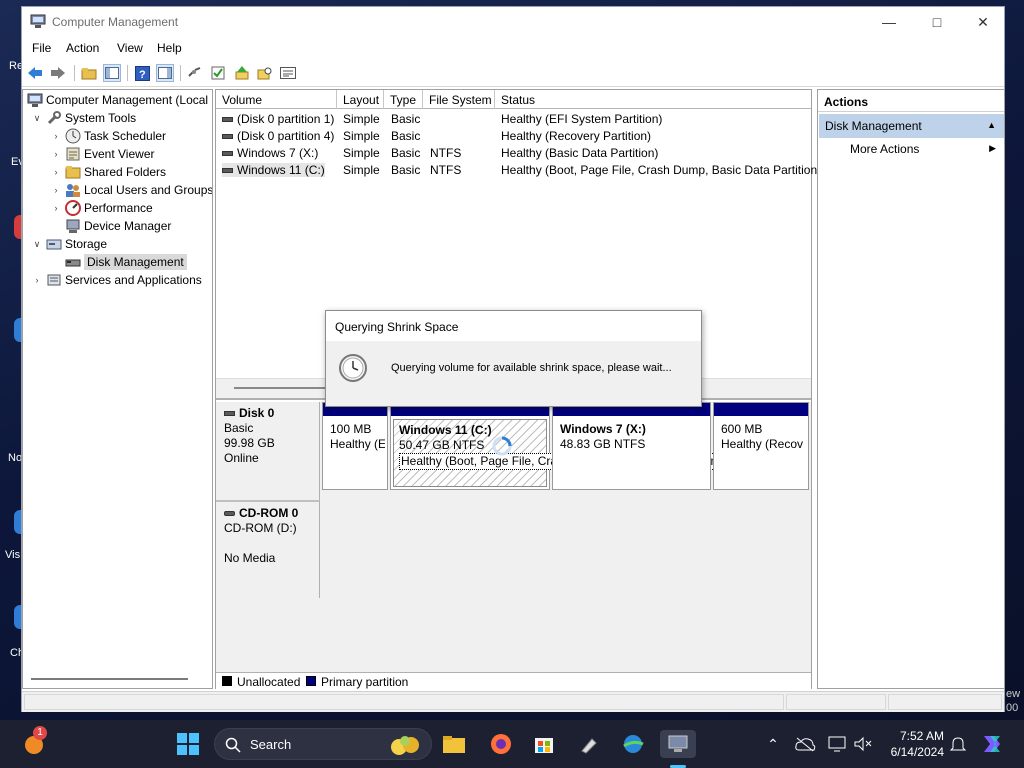 The width and height of the screenshot is (1024, 768). I want to click on properties-icon, so click(288, 73).